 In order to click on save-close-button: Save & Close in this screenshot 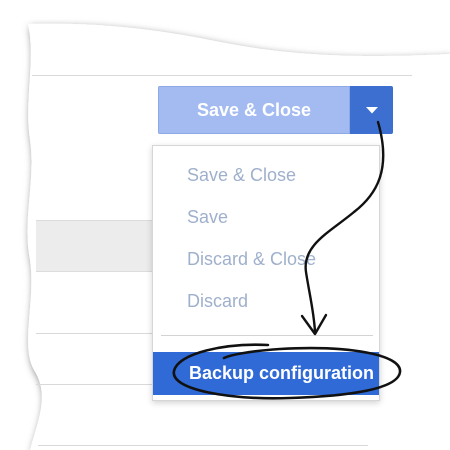, I will do `click(254, 110)`.